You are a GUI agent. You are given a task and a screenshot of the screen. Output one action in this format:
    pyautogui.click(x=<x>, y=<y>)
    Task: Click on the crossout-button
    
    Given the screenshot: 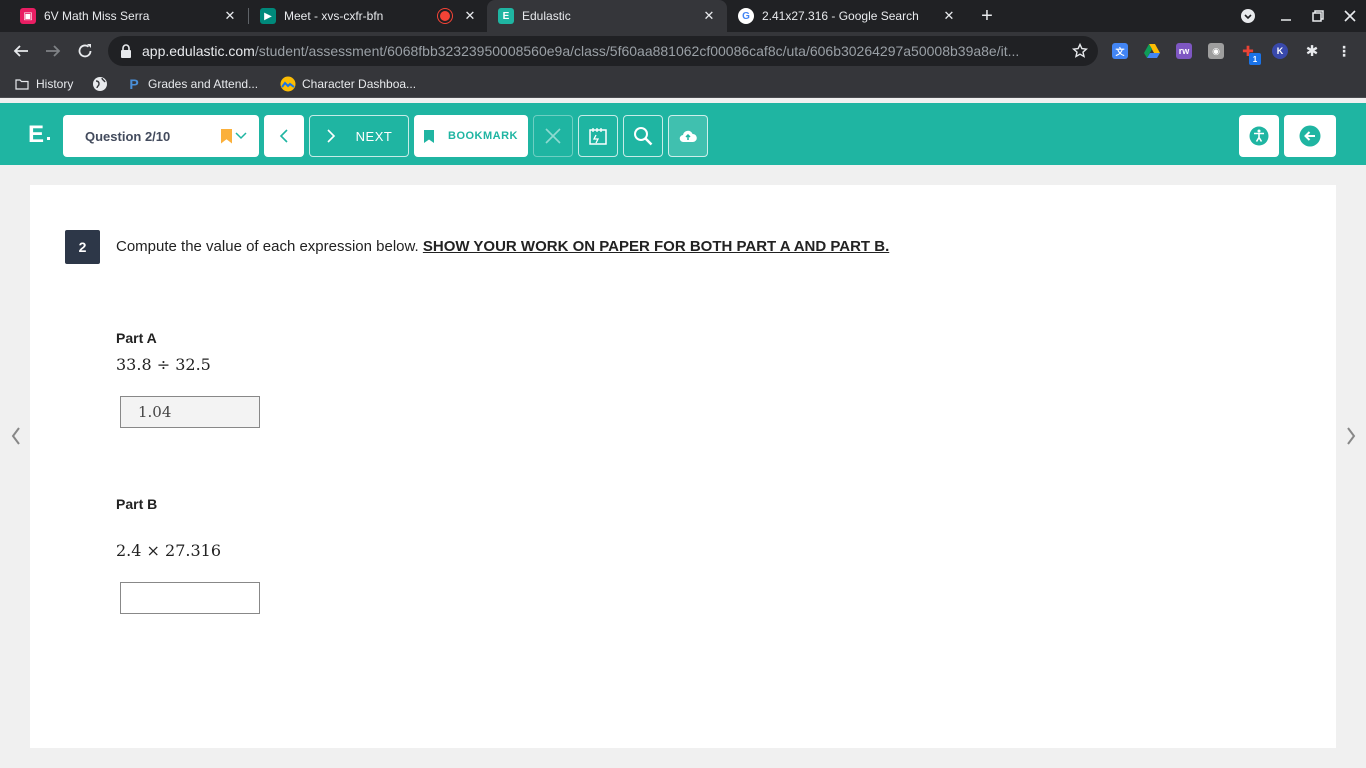 What is the action you would take?
    pyautogui.click(x=553, y=136)
    